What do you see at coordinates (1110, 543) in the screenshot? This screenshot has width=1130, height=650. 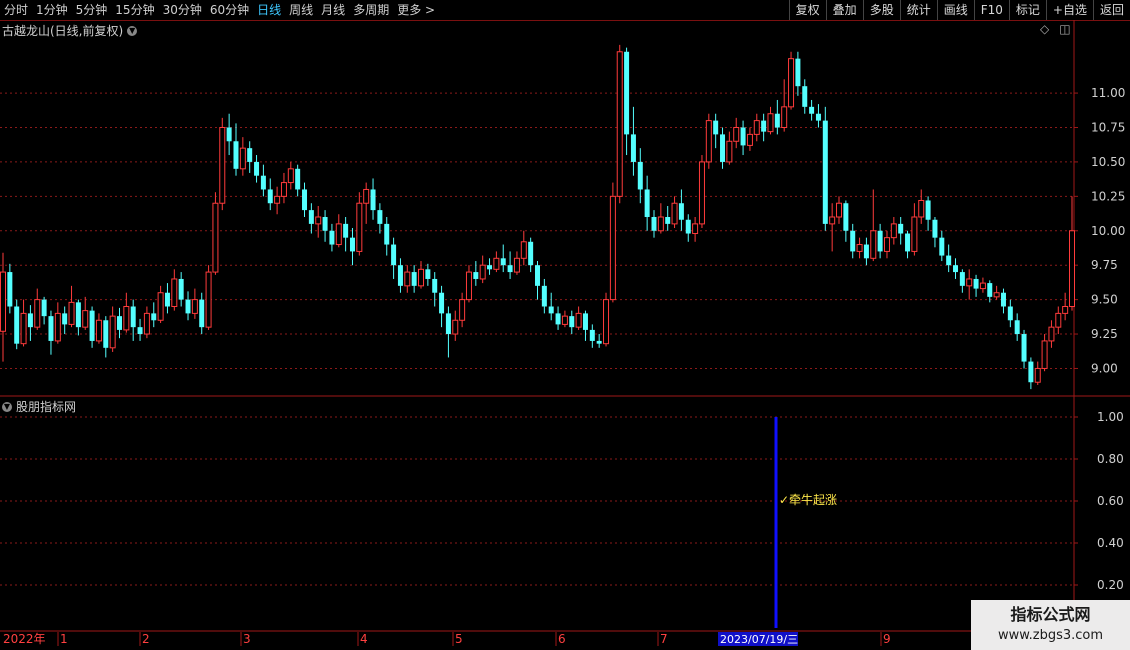 I see `indicator-label: 0.40` at bounding box center [1110, 543].